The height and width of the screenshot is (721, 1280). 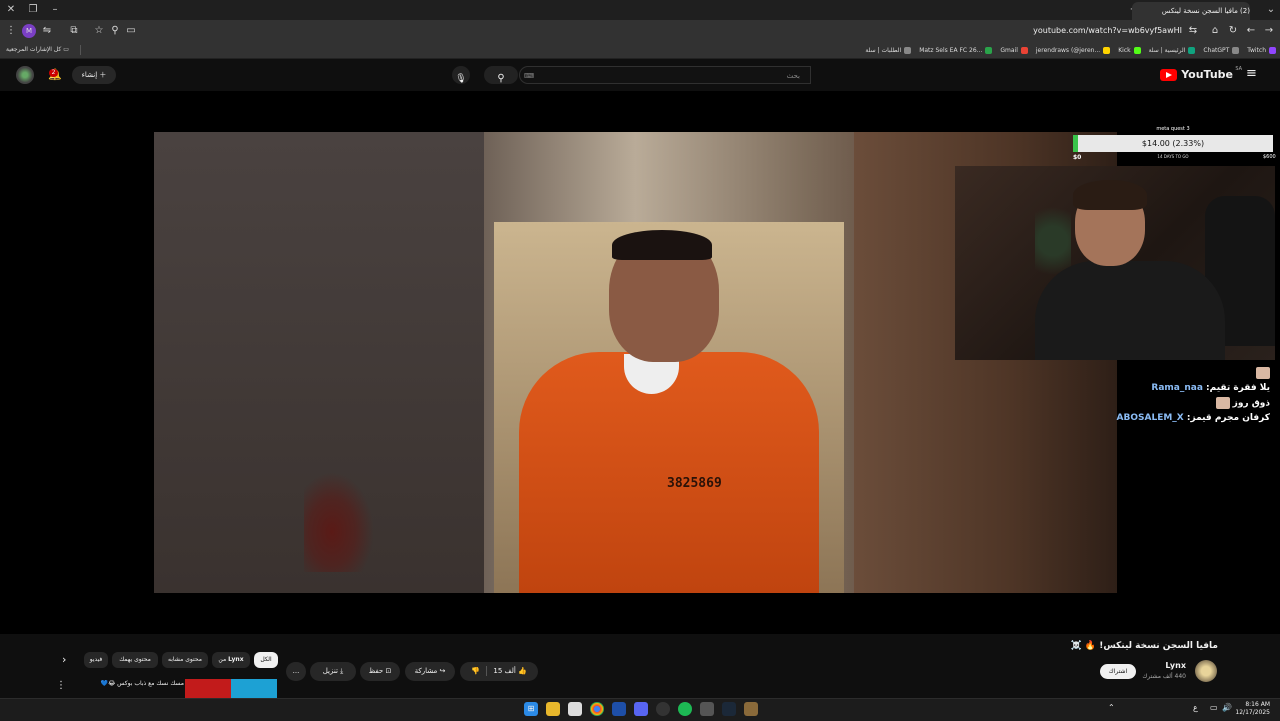 What do you see at coordinates (888, 50) in the screenshot?
I see `bookmark-item: الطلبات | سلة` at bounding box center [888, 50].